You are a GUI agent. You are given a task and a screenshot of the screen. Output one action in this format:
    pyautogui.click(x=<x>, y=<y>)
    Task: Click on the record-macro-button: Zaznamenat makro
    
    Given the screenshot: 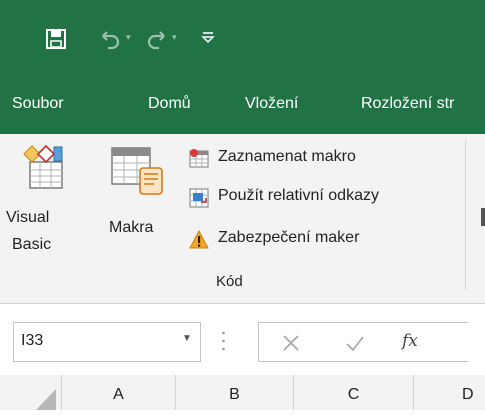 What is the action you would take?
    pyautogui.click(x=301, y=160)
    